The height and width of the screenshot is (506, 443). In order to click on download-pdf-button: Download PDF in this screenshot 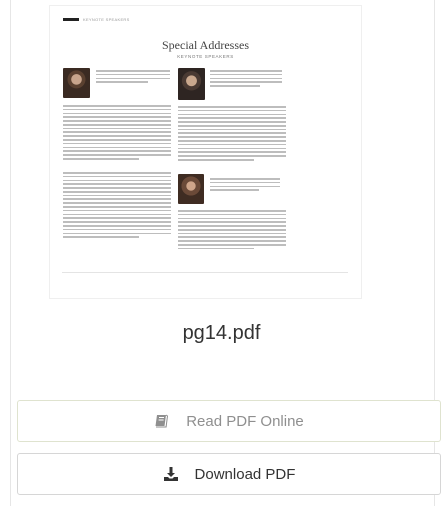, I will do `click(229, 474)`.